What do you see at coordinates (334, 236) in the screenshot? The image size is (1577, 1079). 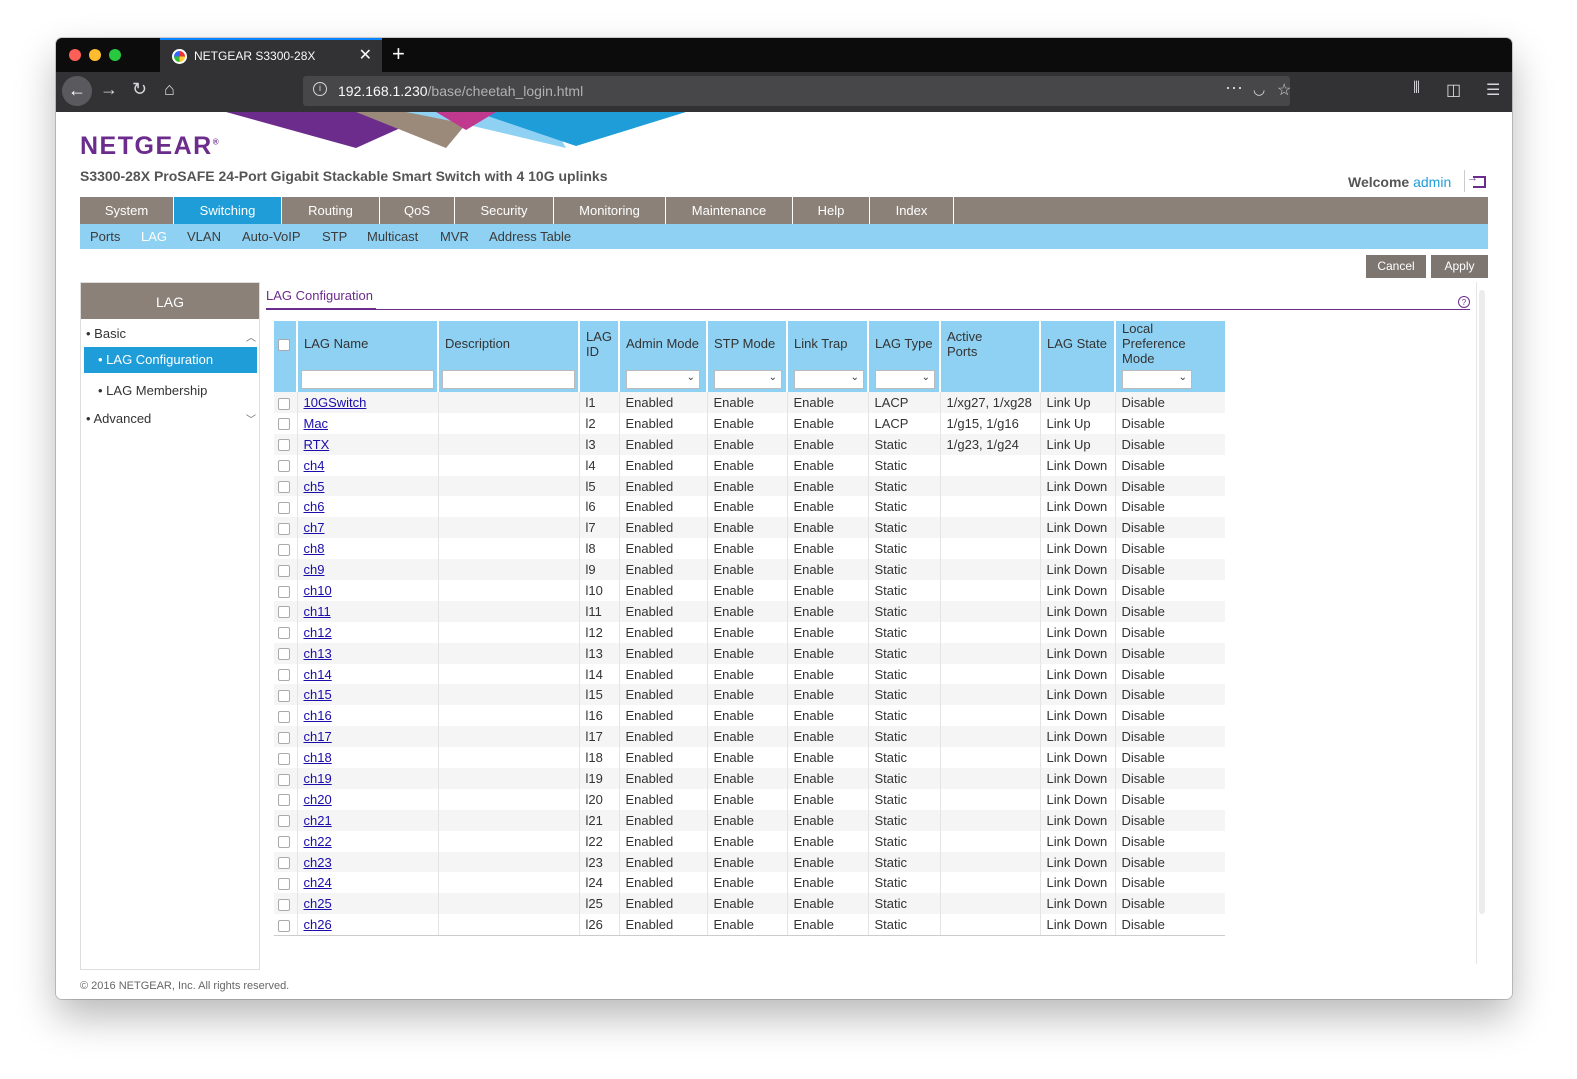 I see `submenu-stp: STP` at bounding box center [334, 236].